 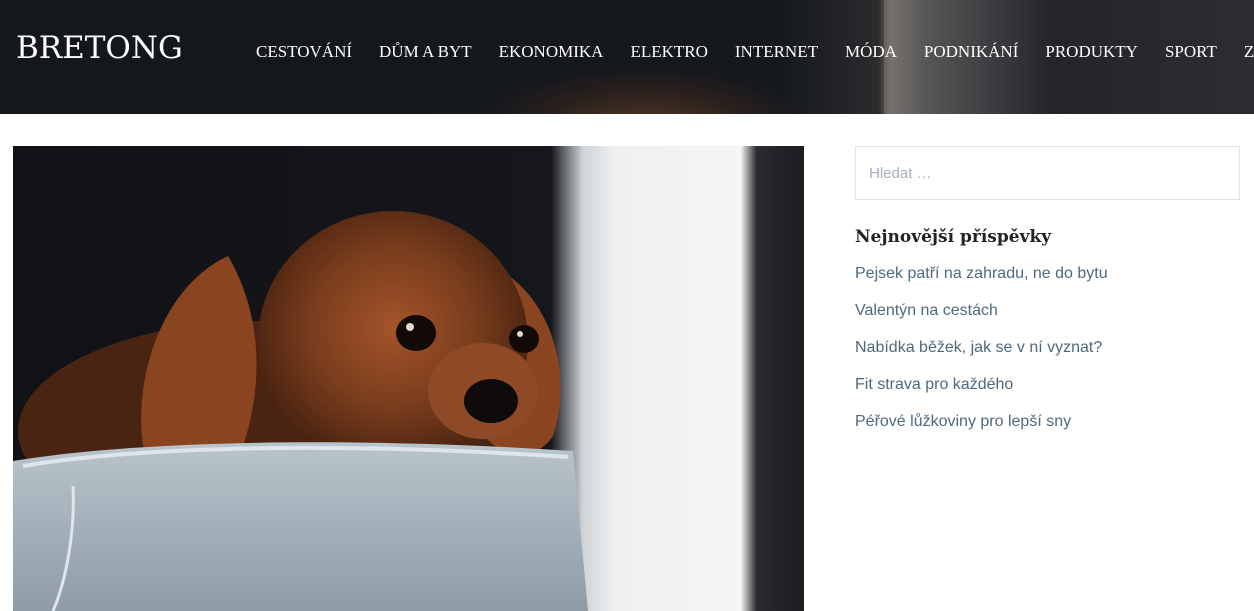 What do you see at coordinates (1047, 283) in the screenshot?
I see `list-item: Pejsek patří na zahradu, ne do bytu` at bounding box center [1047, 283].